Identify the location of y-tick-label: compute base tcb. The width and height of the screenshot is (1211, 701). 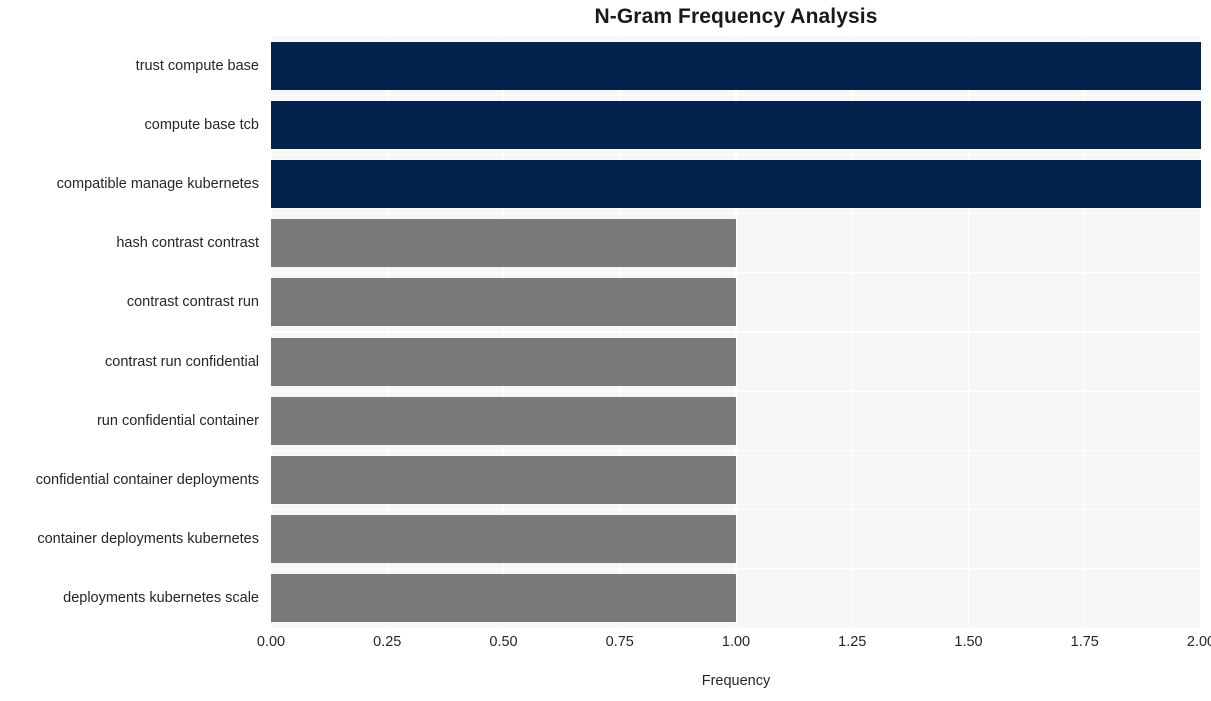
(201, 124).